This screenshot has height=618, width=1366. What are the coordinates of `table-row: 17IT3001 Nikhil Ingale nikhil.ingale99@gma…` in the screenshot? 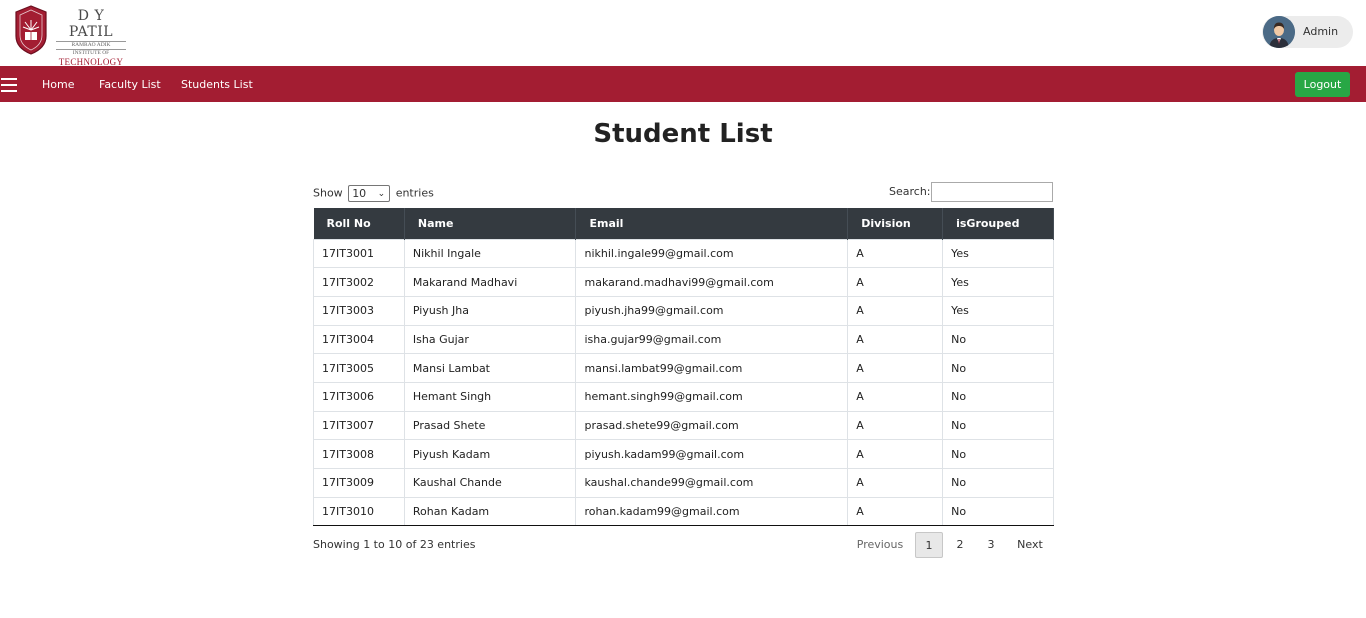 It's located at (683, 253).